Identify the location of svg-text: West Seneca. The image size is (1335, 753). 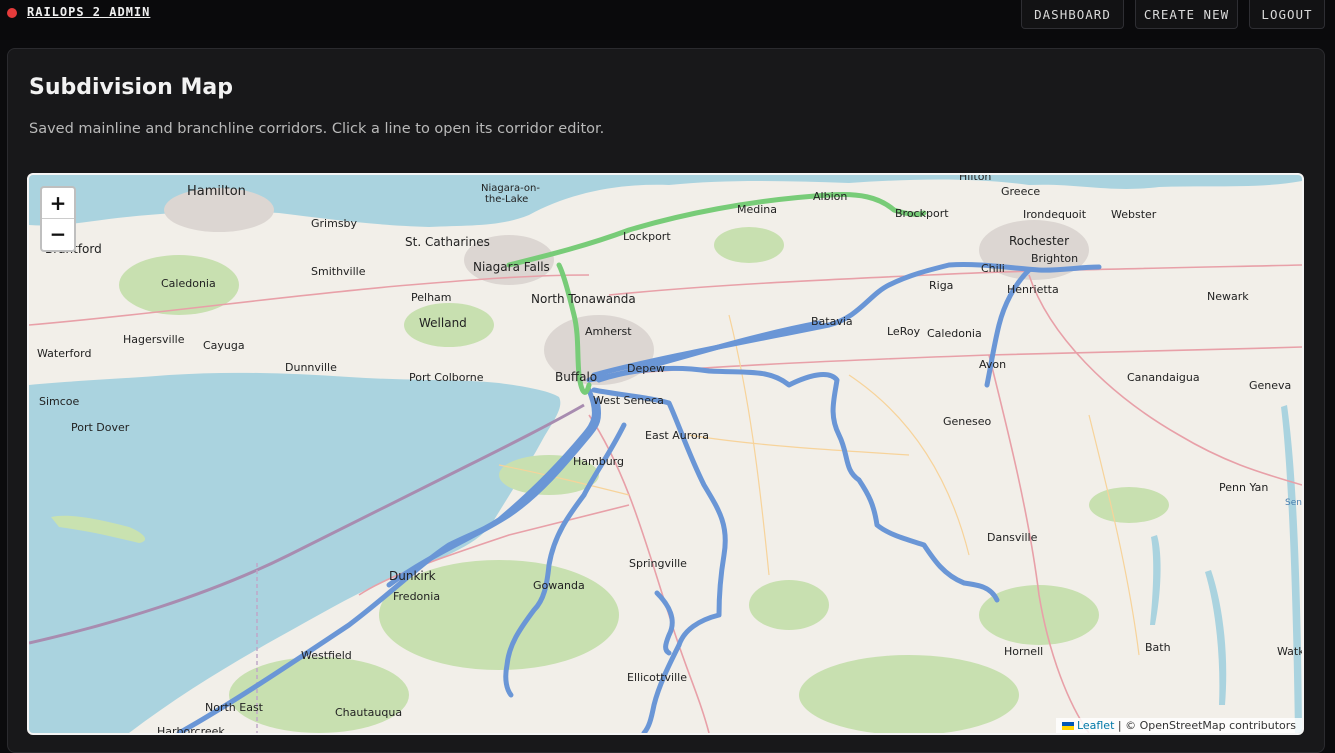
(628, 400).